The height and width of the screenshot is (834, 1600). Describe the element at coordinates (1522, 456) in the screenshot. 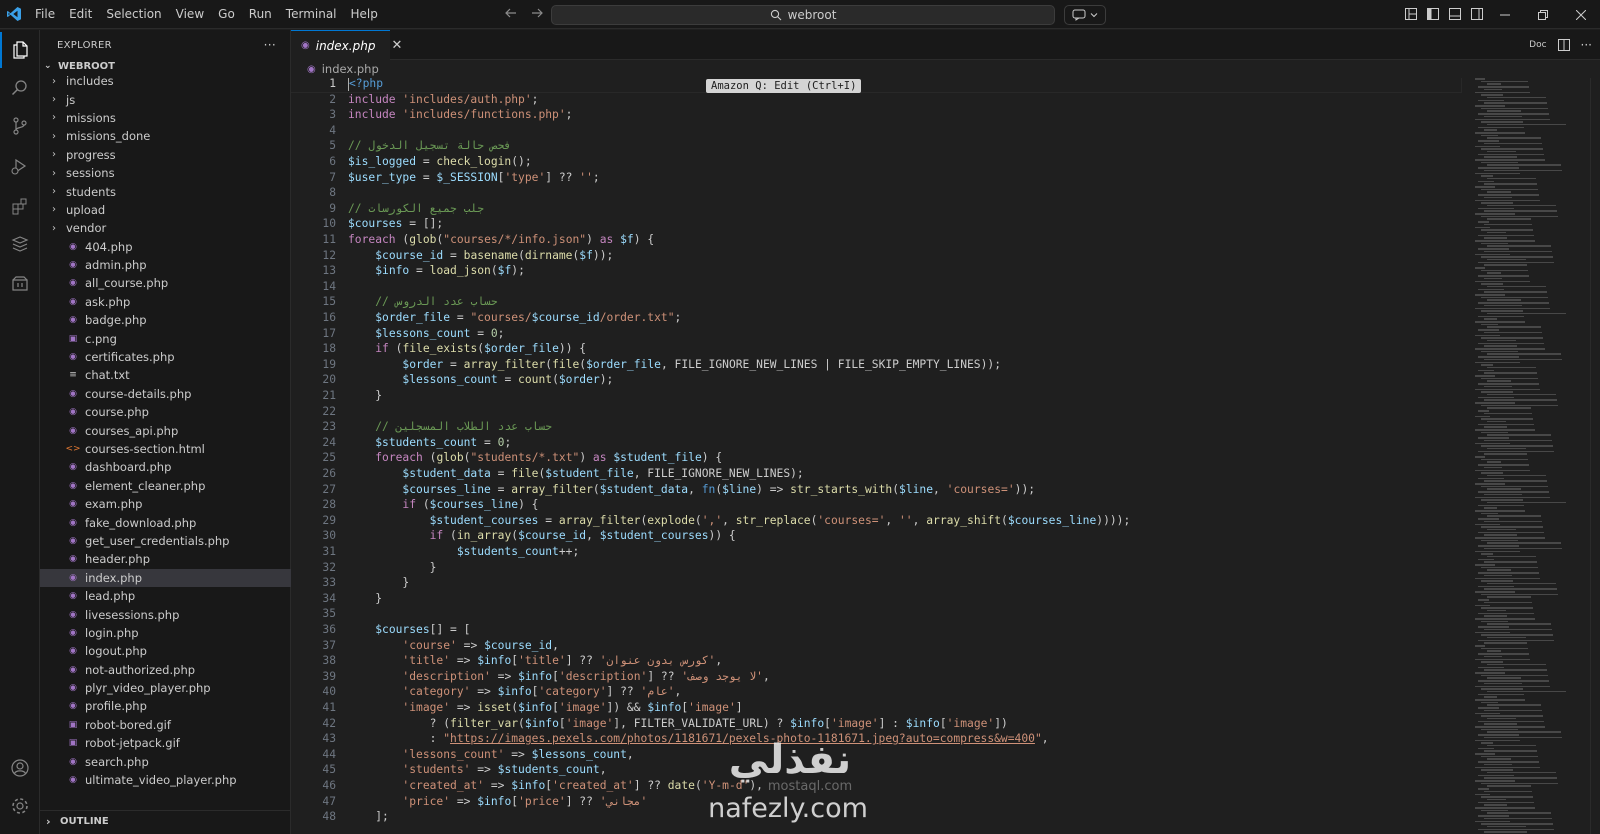

I see `minimap` at that location.